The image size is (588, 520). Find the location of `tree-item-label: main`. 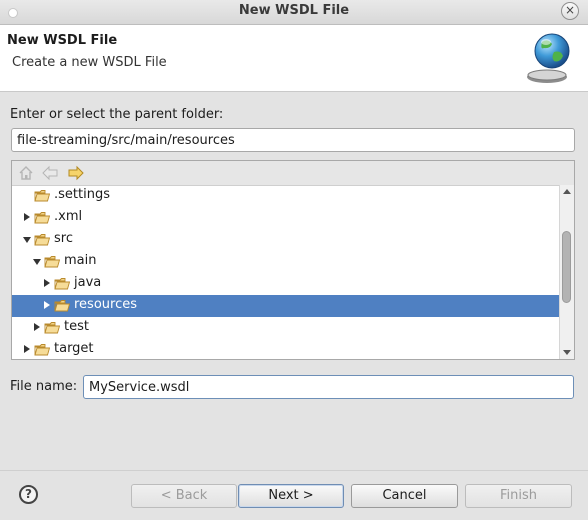

tree-item-label: main is located at coordinates (80, 260).